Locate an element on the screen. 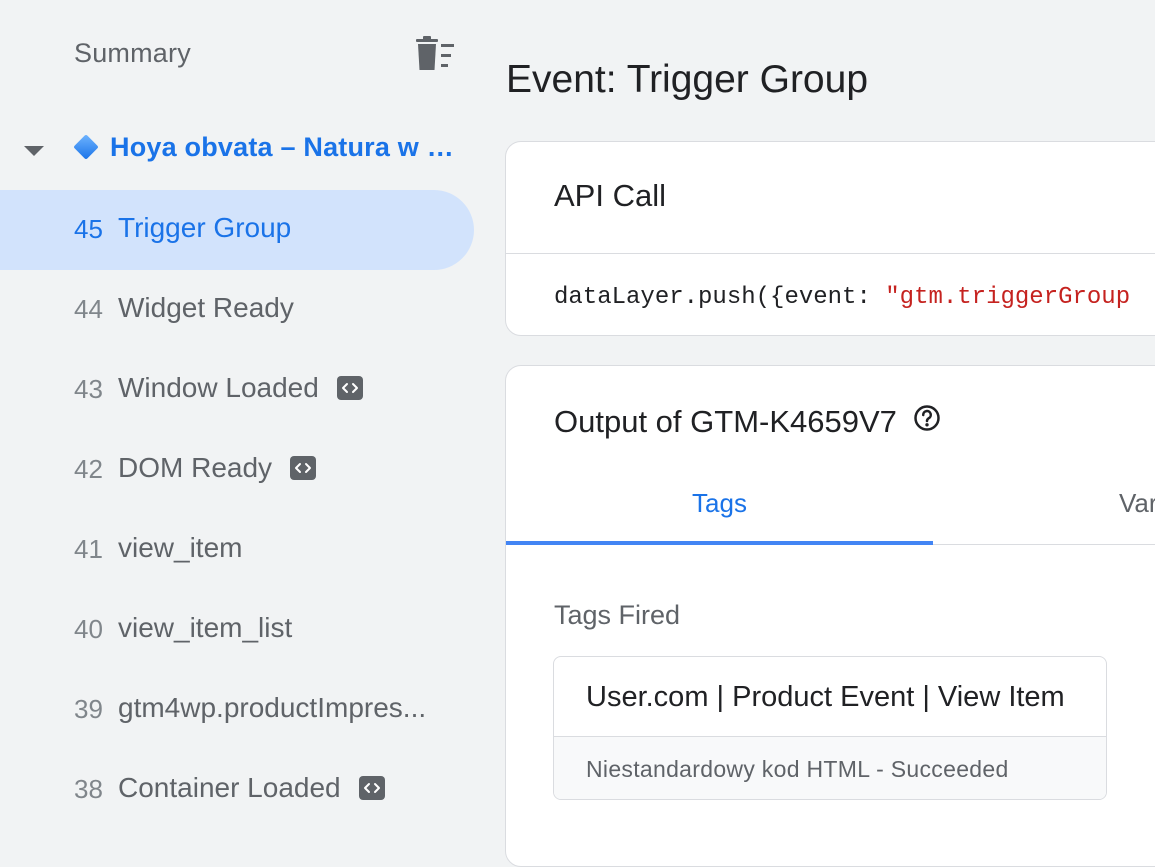 The image size is (1155, 867). event-name-wrap: Container Loaded is located at coordinates (251, 788).